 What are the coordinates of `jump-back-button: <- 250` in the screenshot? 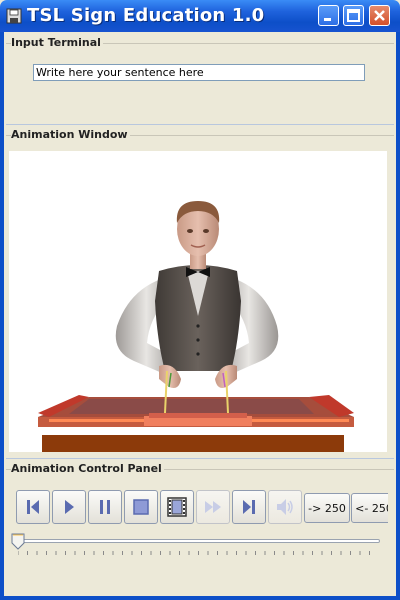 It's located at (369, 508).